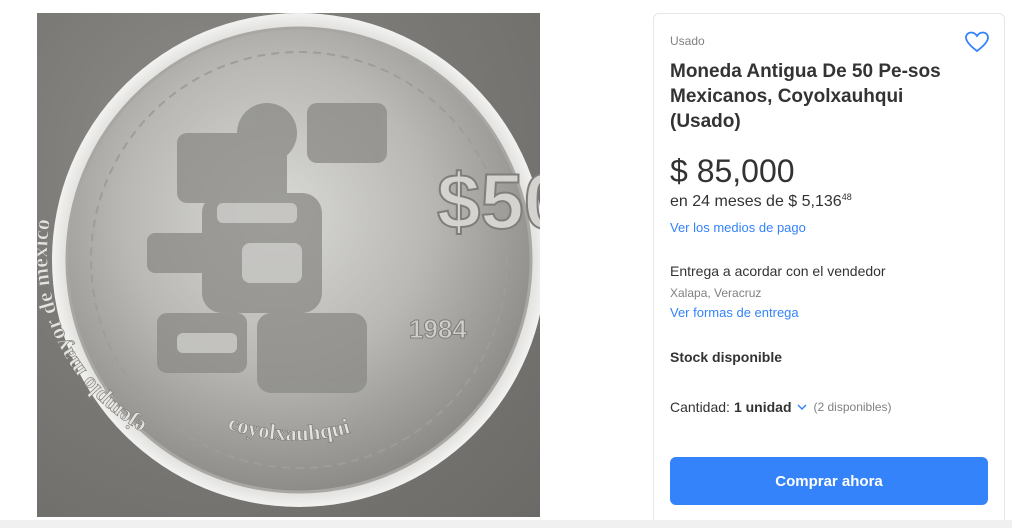  I want to click on quantity-selector: Cantidad: 1 unidad (2 disponibles), so click(781, 407).